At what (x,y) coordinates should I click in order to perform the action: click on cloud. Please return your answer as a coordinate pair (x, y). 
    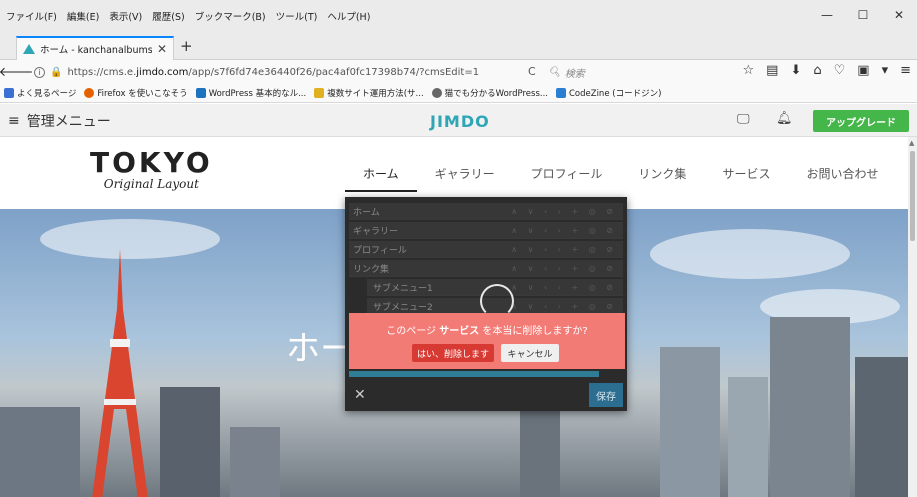
    Looking at the image, I should click on (750, 254).